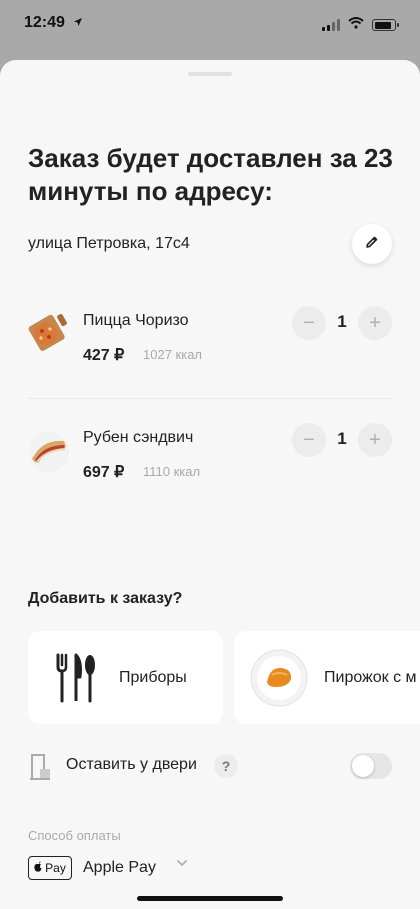 The height and width of the screenshot is (909, 420). Describe the element at coordinates (210, 898) in the screenshot. I see `home-indicator` at that location.